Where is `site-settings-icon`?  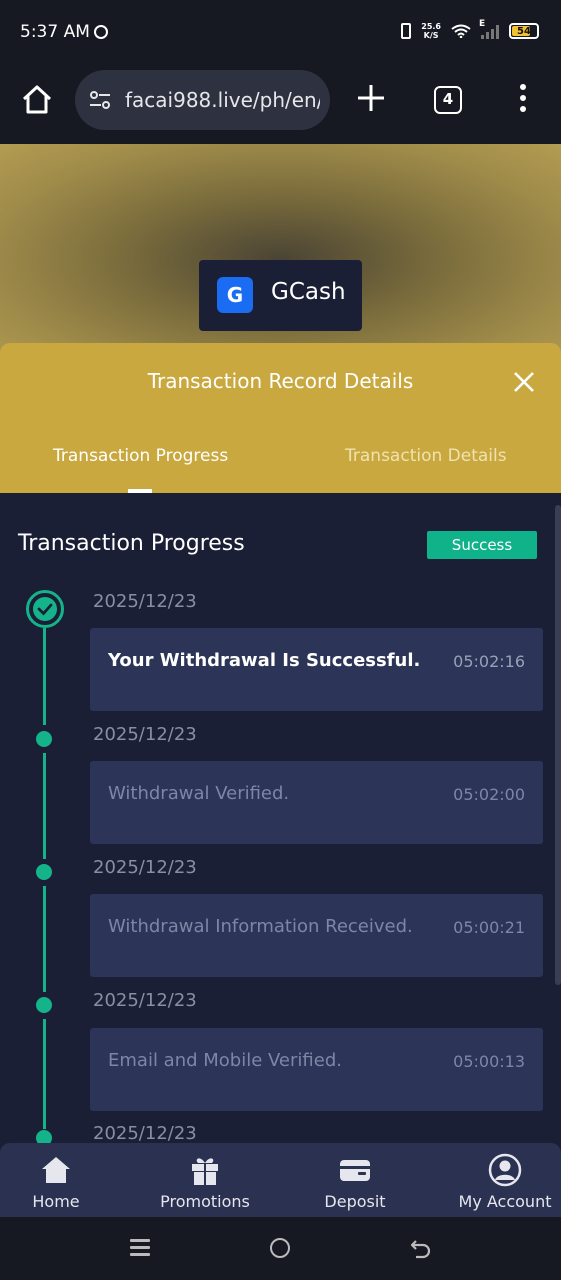 site-settings-icon is located at coordinates (100, 100).